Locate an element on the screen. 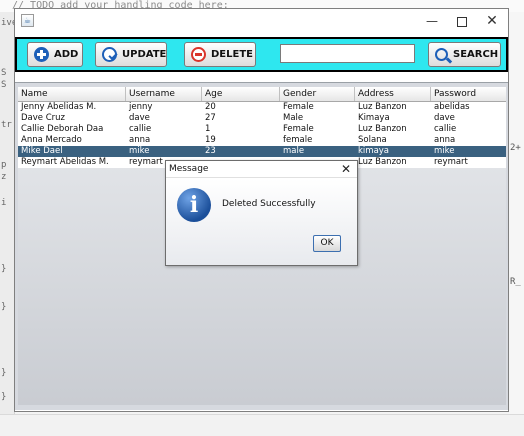 This screenshot has height=436, width=524. cell-age: 23 is located at coordinates (210, 151).